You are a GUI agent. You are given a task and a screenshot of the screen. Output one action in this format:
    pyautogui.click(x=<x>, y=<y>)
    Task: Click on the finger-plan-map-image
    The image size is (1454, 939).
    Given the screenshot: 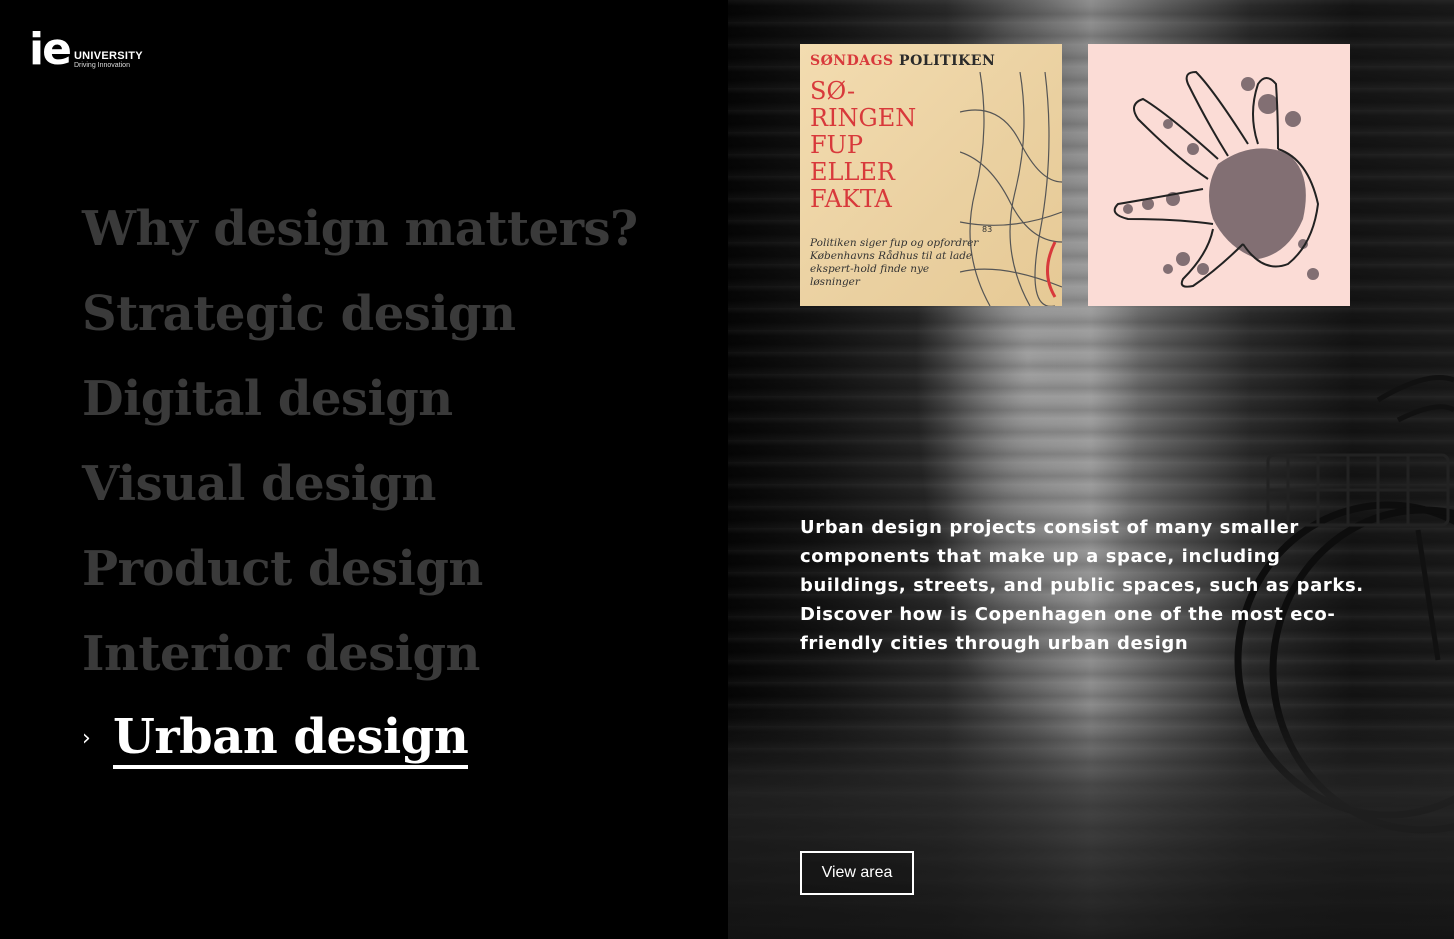 What is the action you would take?
    pyautogui.click(x=1219, y=175)
    